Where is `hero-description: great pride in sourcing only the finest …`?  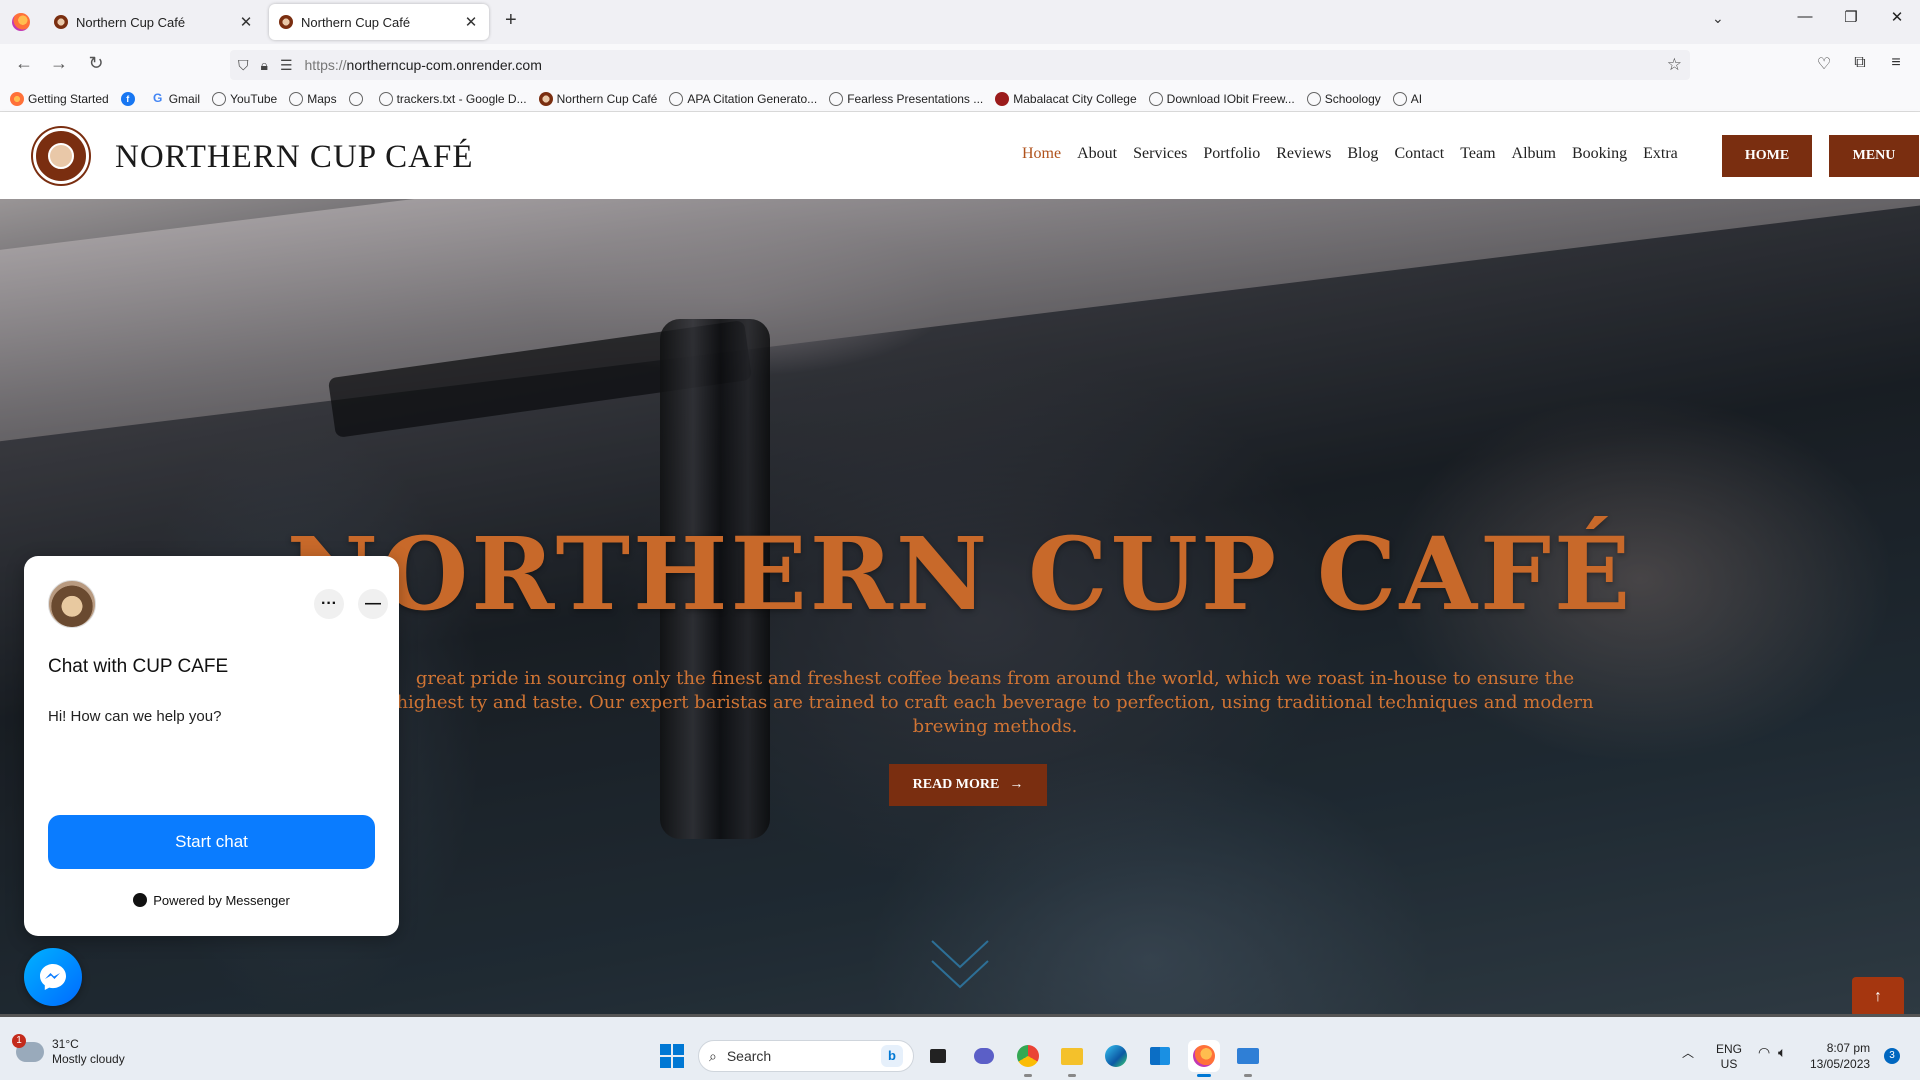 hero-description: great pride in sourcing only the finest … is located at coordinates (995, 702).